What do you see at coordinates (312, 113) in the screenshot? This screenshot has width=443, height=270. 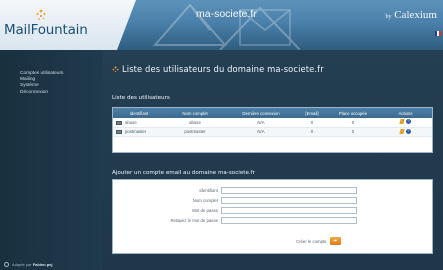 I see `col-header-email: [Email]` at bounding box center [312, 113].